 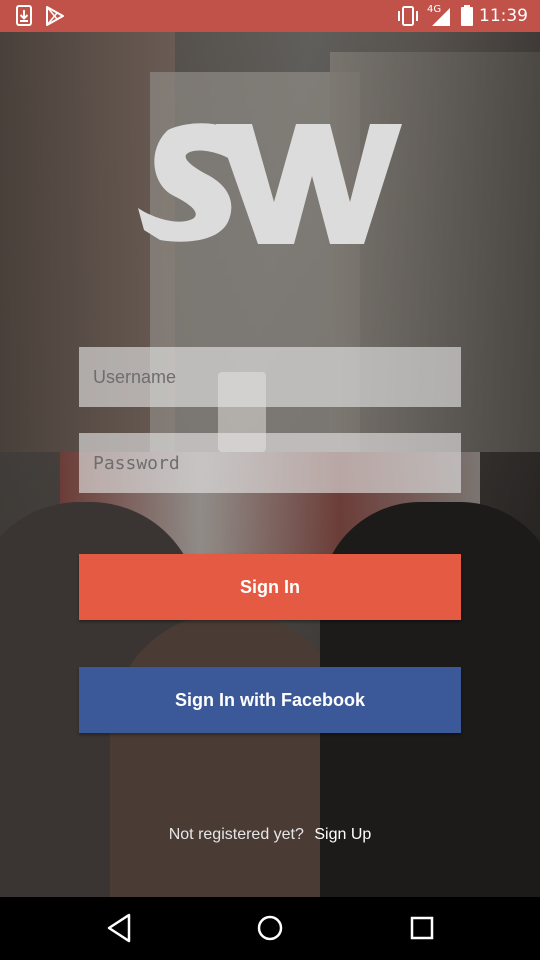 What do you see at coordinates (441, 17) in the screenshot?
I see `signal-icon` at bounding box center [441, 17].